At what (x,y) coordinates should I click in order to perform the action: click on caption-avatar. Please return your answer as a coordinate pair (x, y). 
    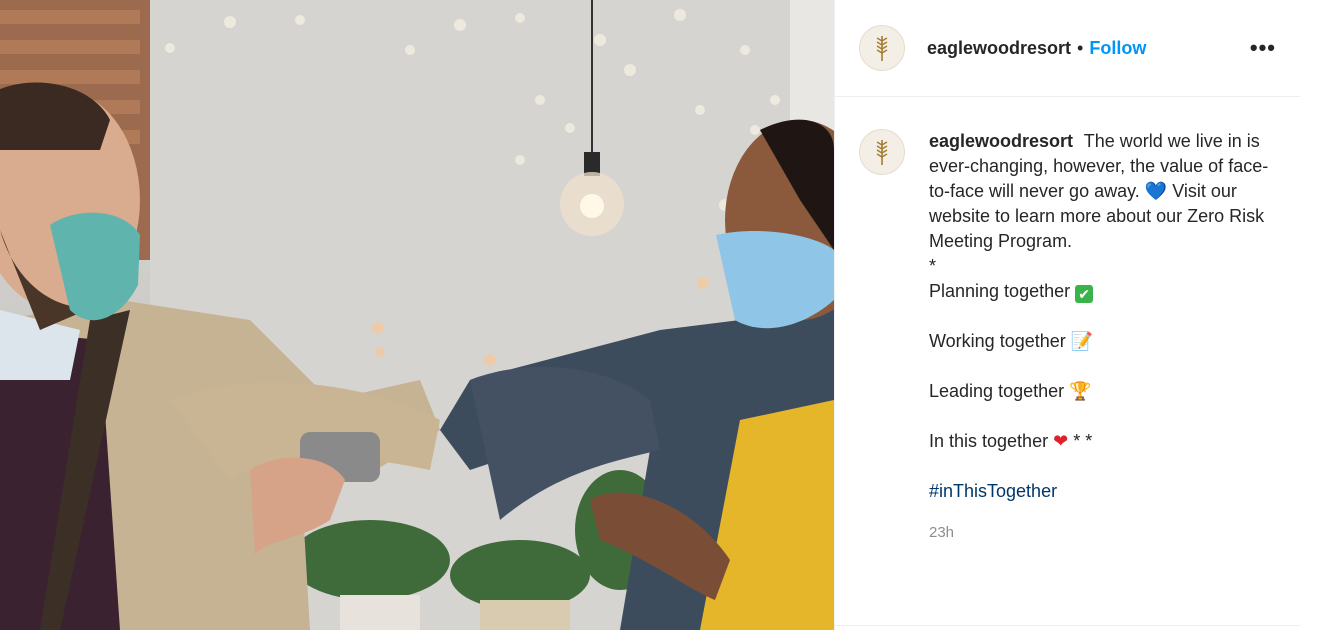
    Looking at the image, I should click on (882, 152).